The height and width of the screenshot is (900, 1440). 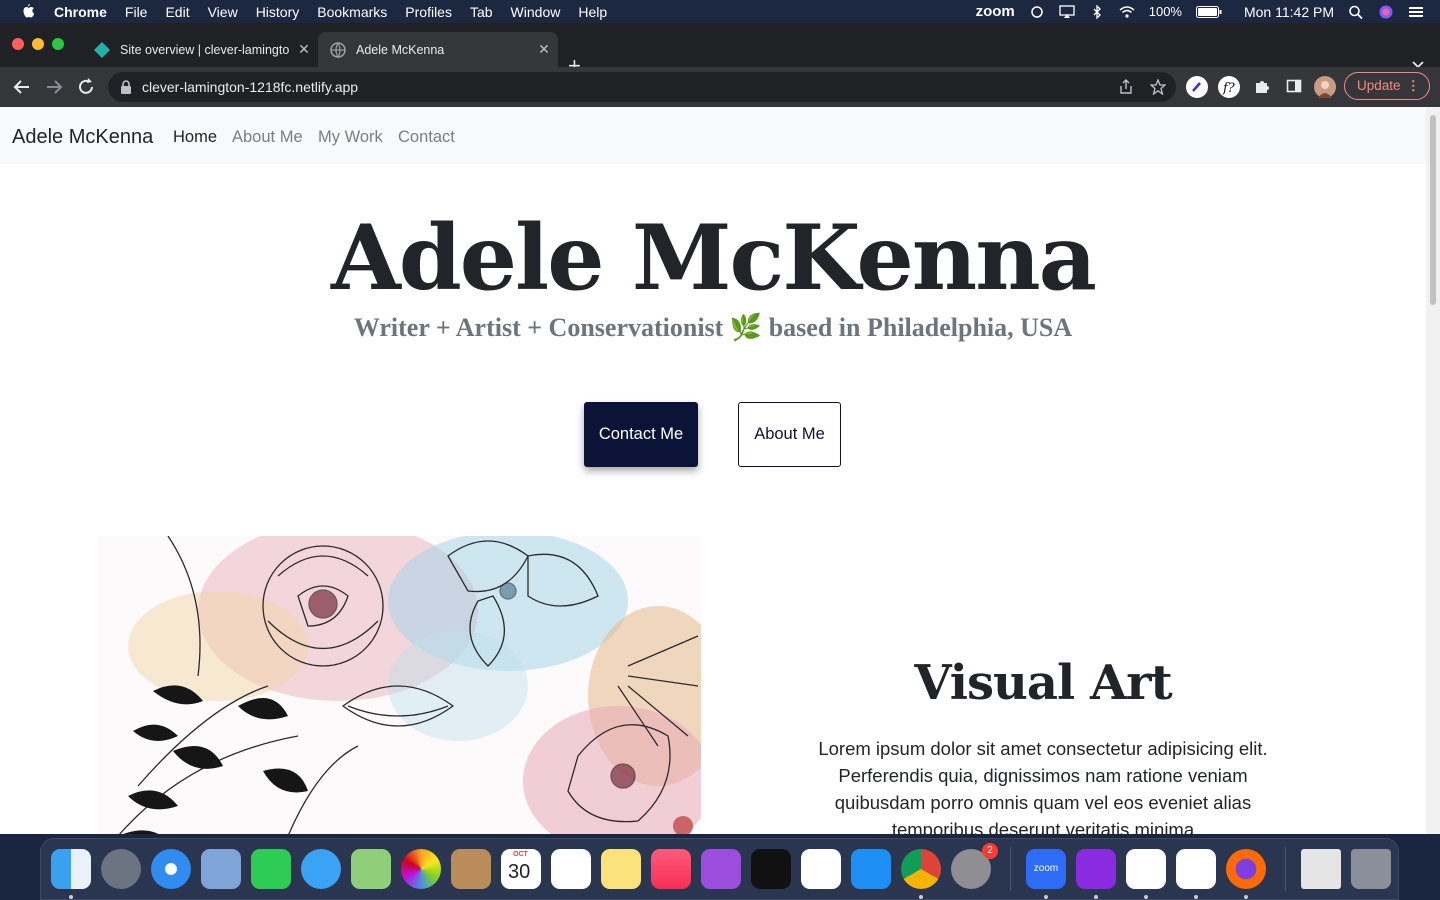 I want to click on airplay-icon, so click(x=1067, y=11).